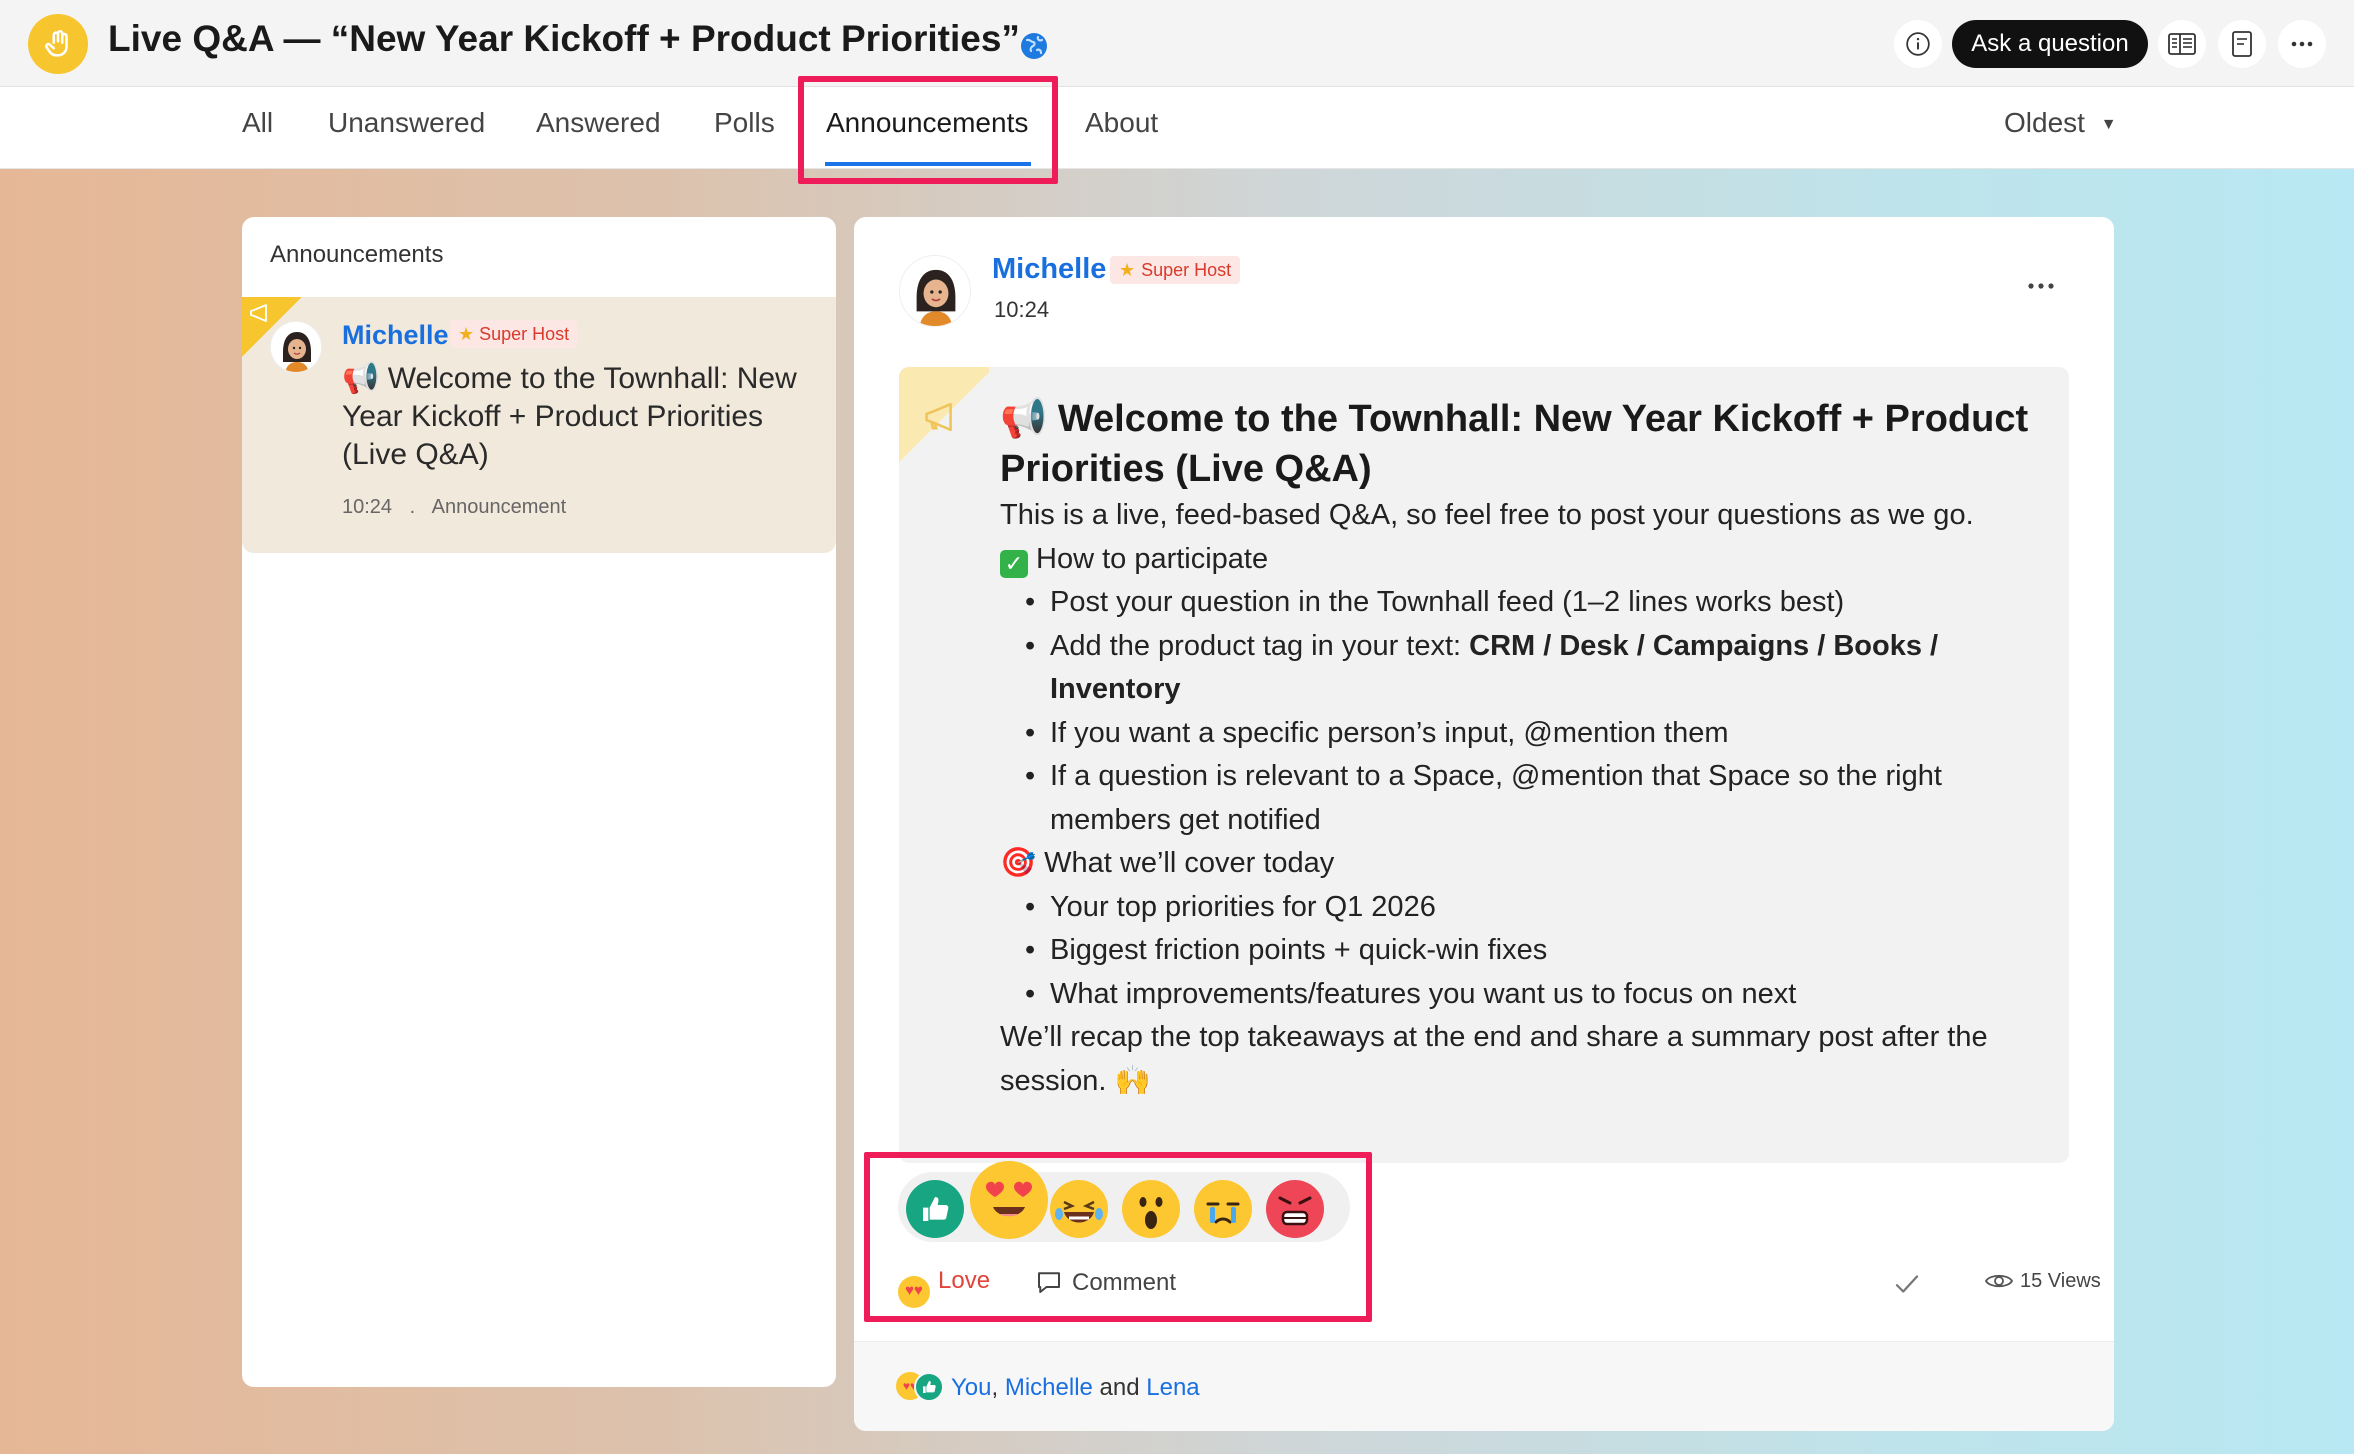 This screenshot has height=1454, width=2354. I want to click on more-icon, so click(2302, 44).